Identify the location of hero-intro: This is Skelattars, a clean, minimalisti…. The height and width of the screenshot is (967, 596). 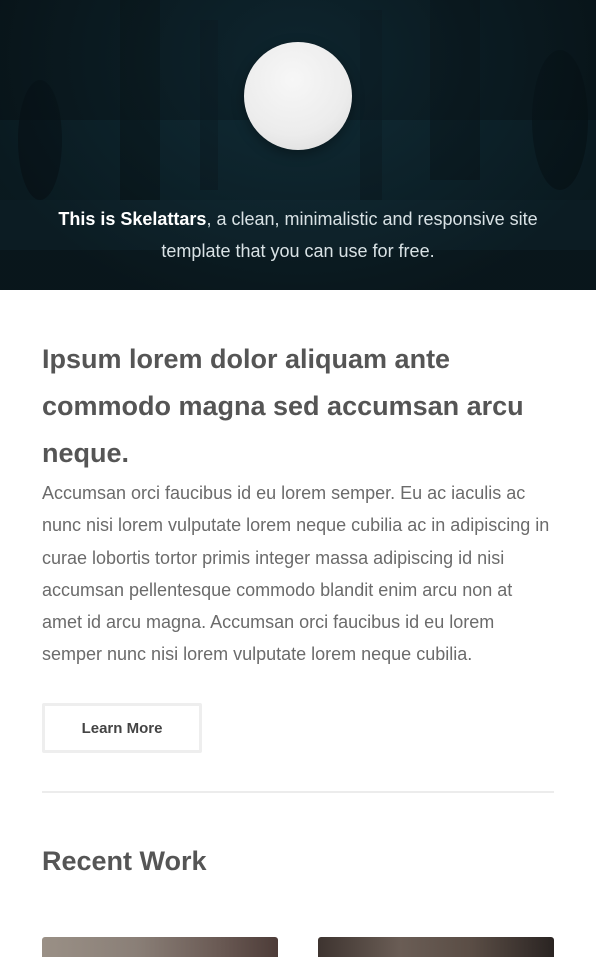
(298, 235).